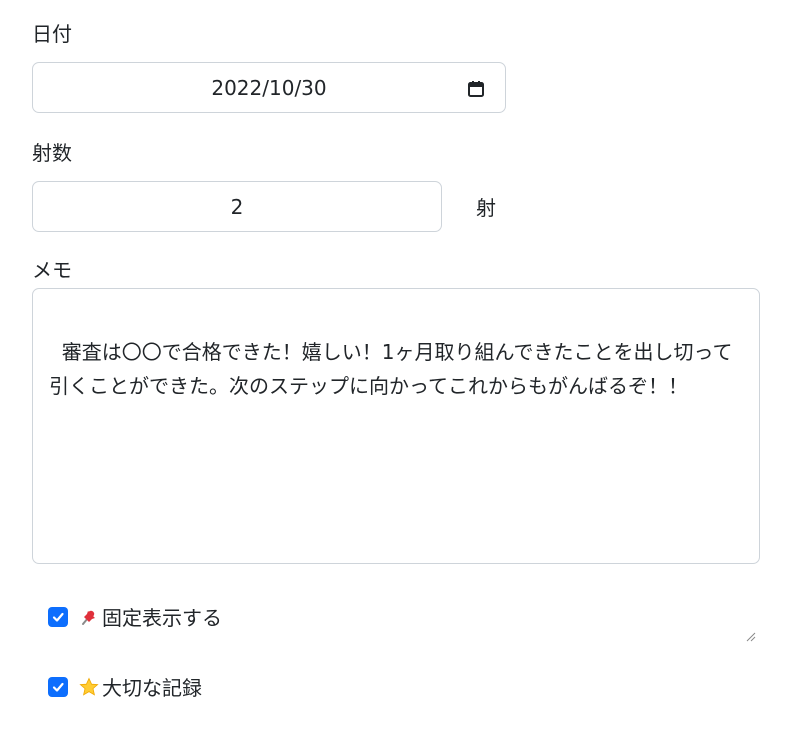 The image size is (800, 730). Describe the element at coordinates (52, 153) in the screenshot. I see `shots-label: 射数` at that location.